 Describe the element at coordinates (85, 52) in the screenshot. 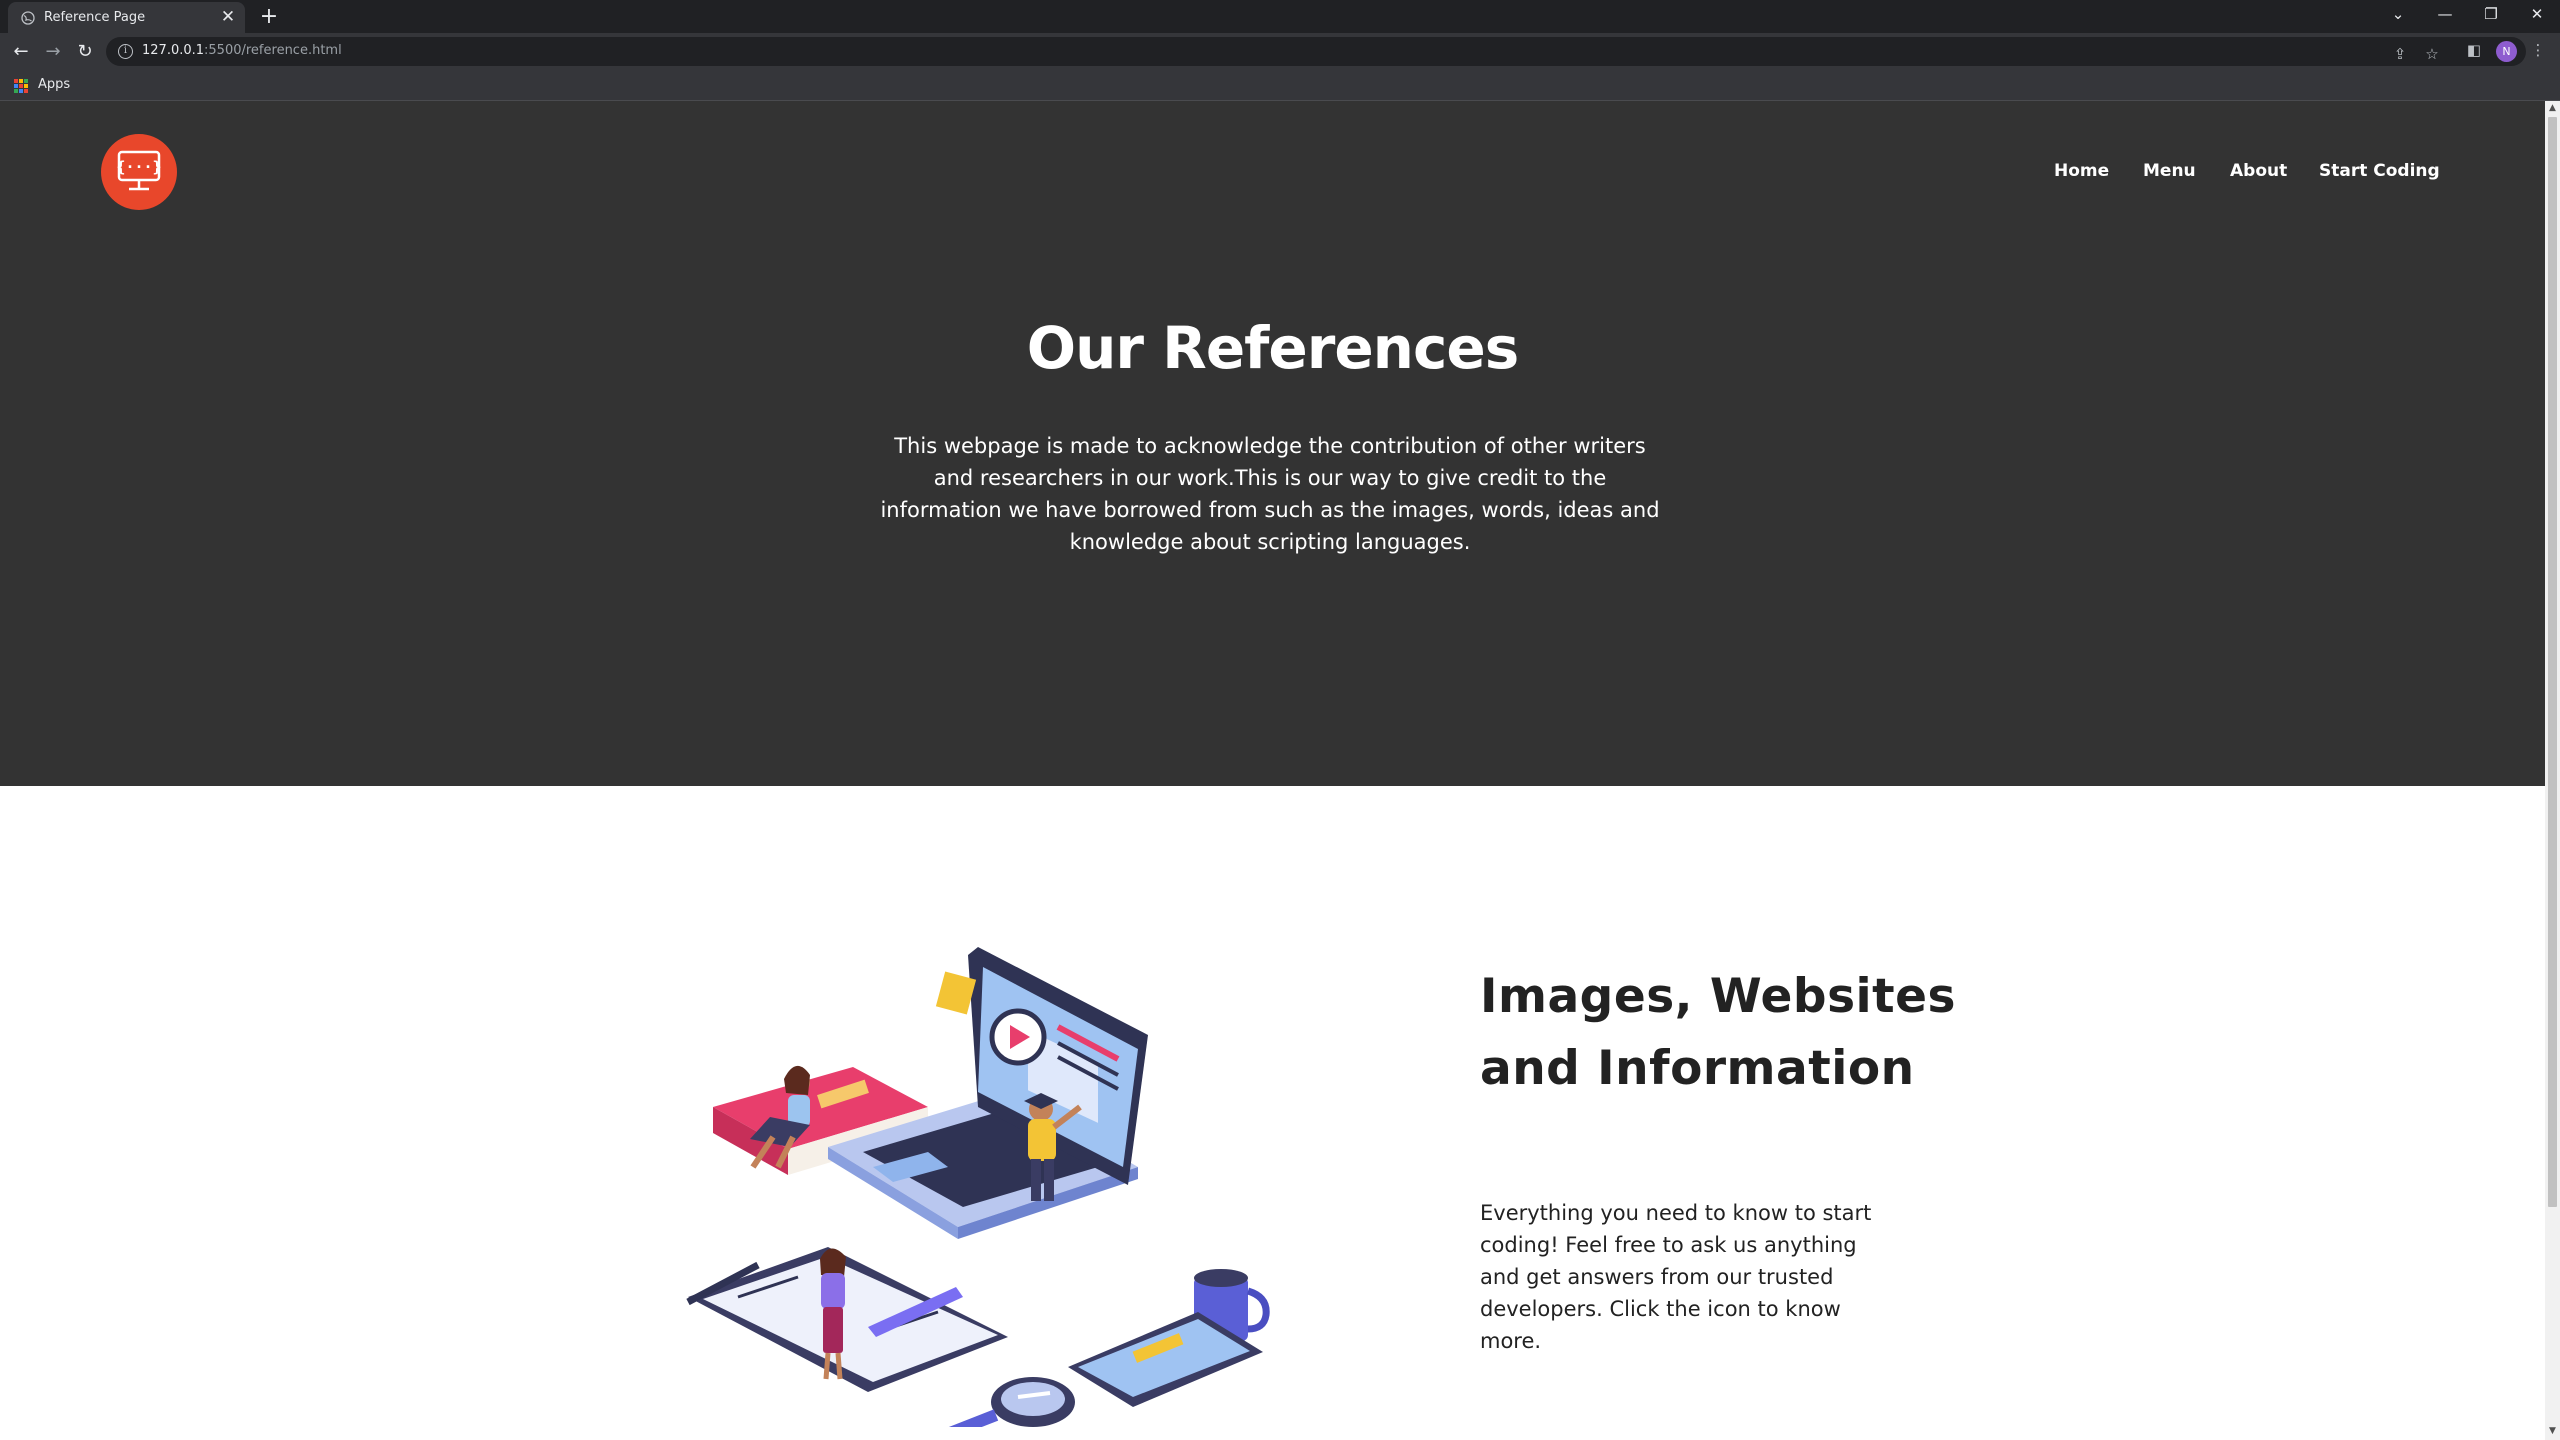

I see `reload-icon: ↻` at that location.